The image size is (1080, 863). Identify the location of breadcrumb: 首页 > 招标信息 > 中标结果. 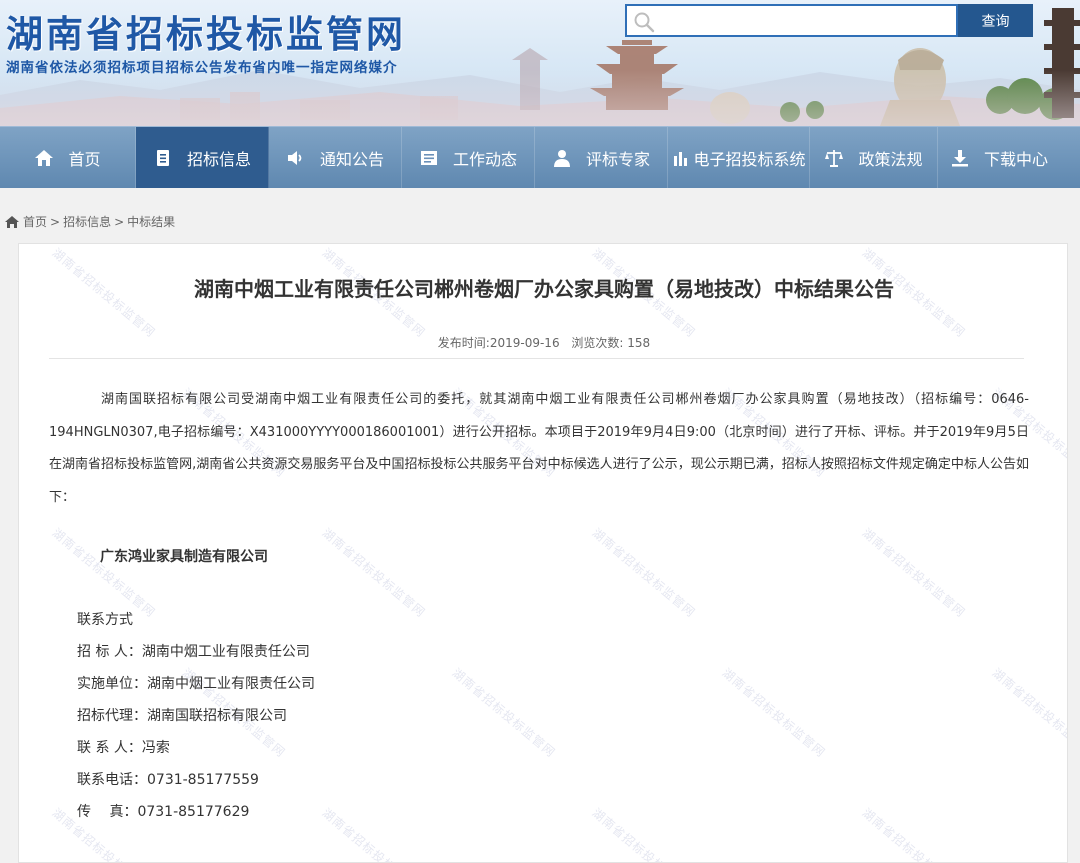
(89, 221).